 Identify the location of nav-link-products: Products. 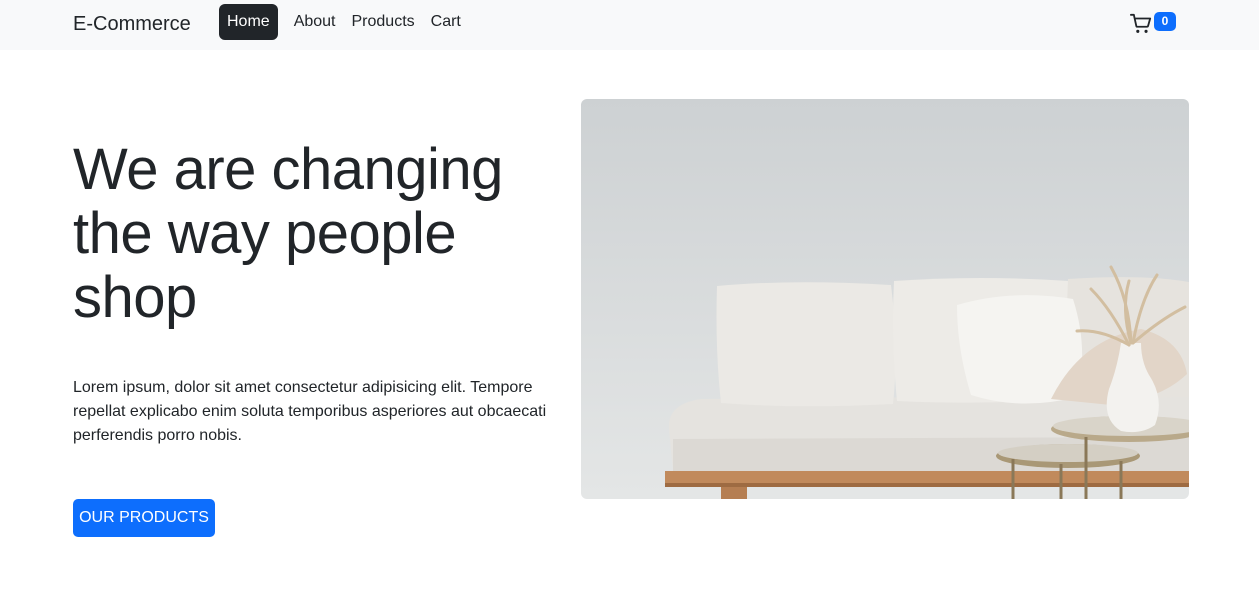
(383, 22).